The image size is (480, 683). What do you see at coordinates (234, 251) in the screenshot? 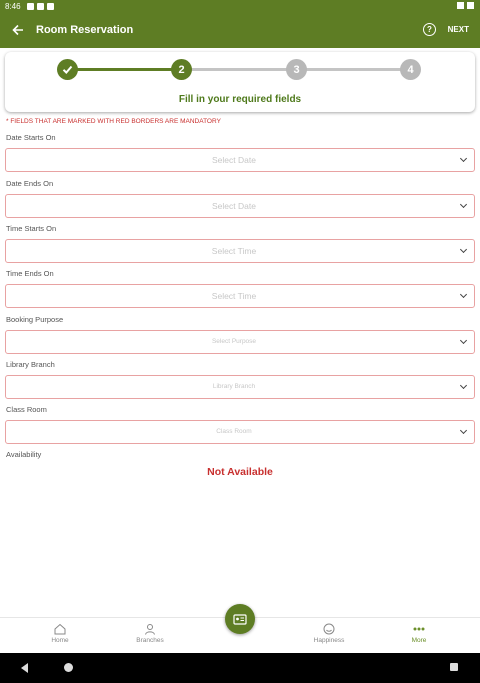
I see `time-start-placeholder: Select Time` at bounding box center [234, 251].